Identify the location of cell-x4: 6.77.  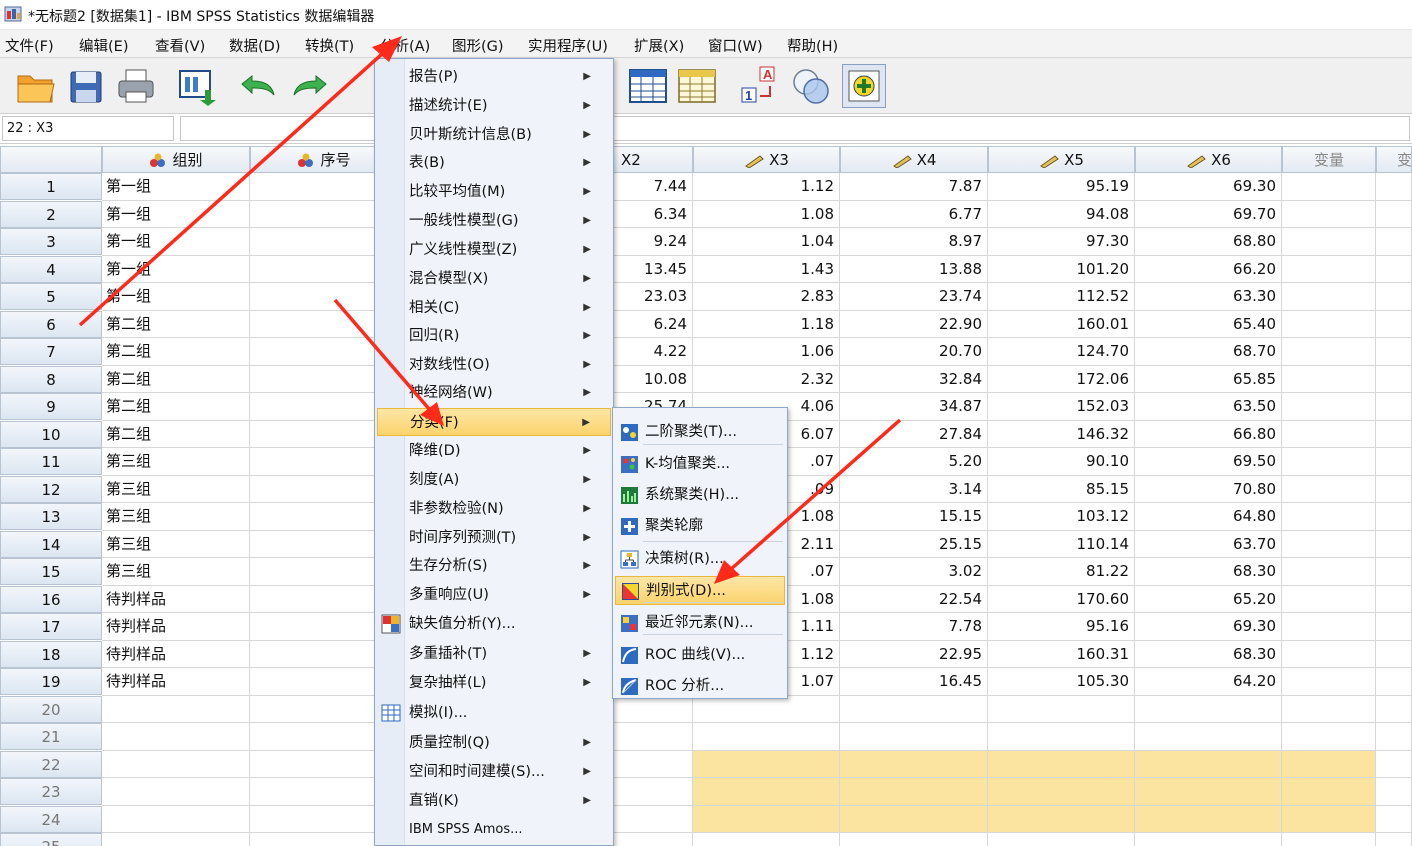
(914, 214).